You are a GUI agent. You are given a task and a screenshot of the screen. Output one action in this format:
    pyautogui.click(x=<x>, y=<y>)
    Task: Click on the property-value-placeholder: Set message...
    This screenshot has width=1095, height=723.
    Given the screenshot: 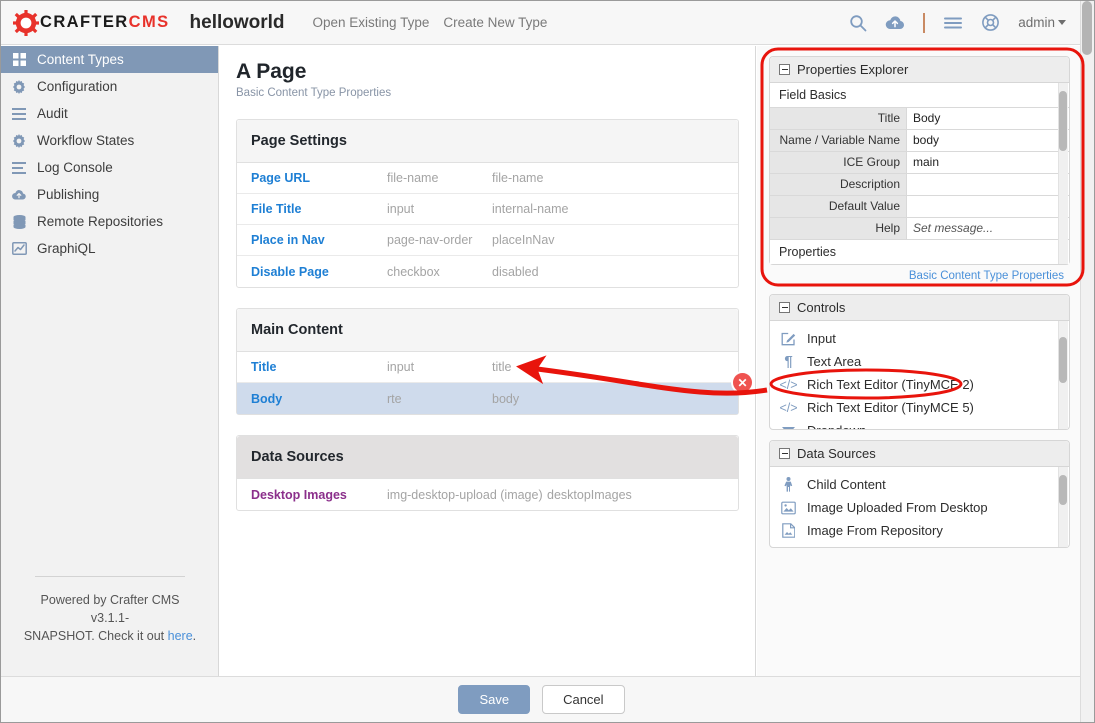 What is the action you would take?
    pyautogui.click(x=988, y=228)
    